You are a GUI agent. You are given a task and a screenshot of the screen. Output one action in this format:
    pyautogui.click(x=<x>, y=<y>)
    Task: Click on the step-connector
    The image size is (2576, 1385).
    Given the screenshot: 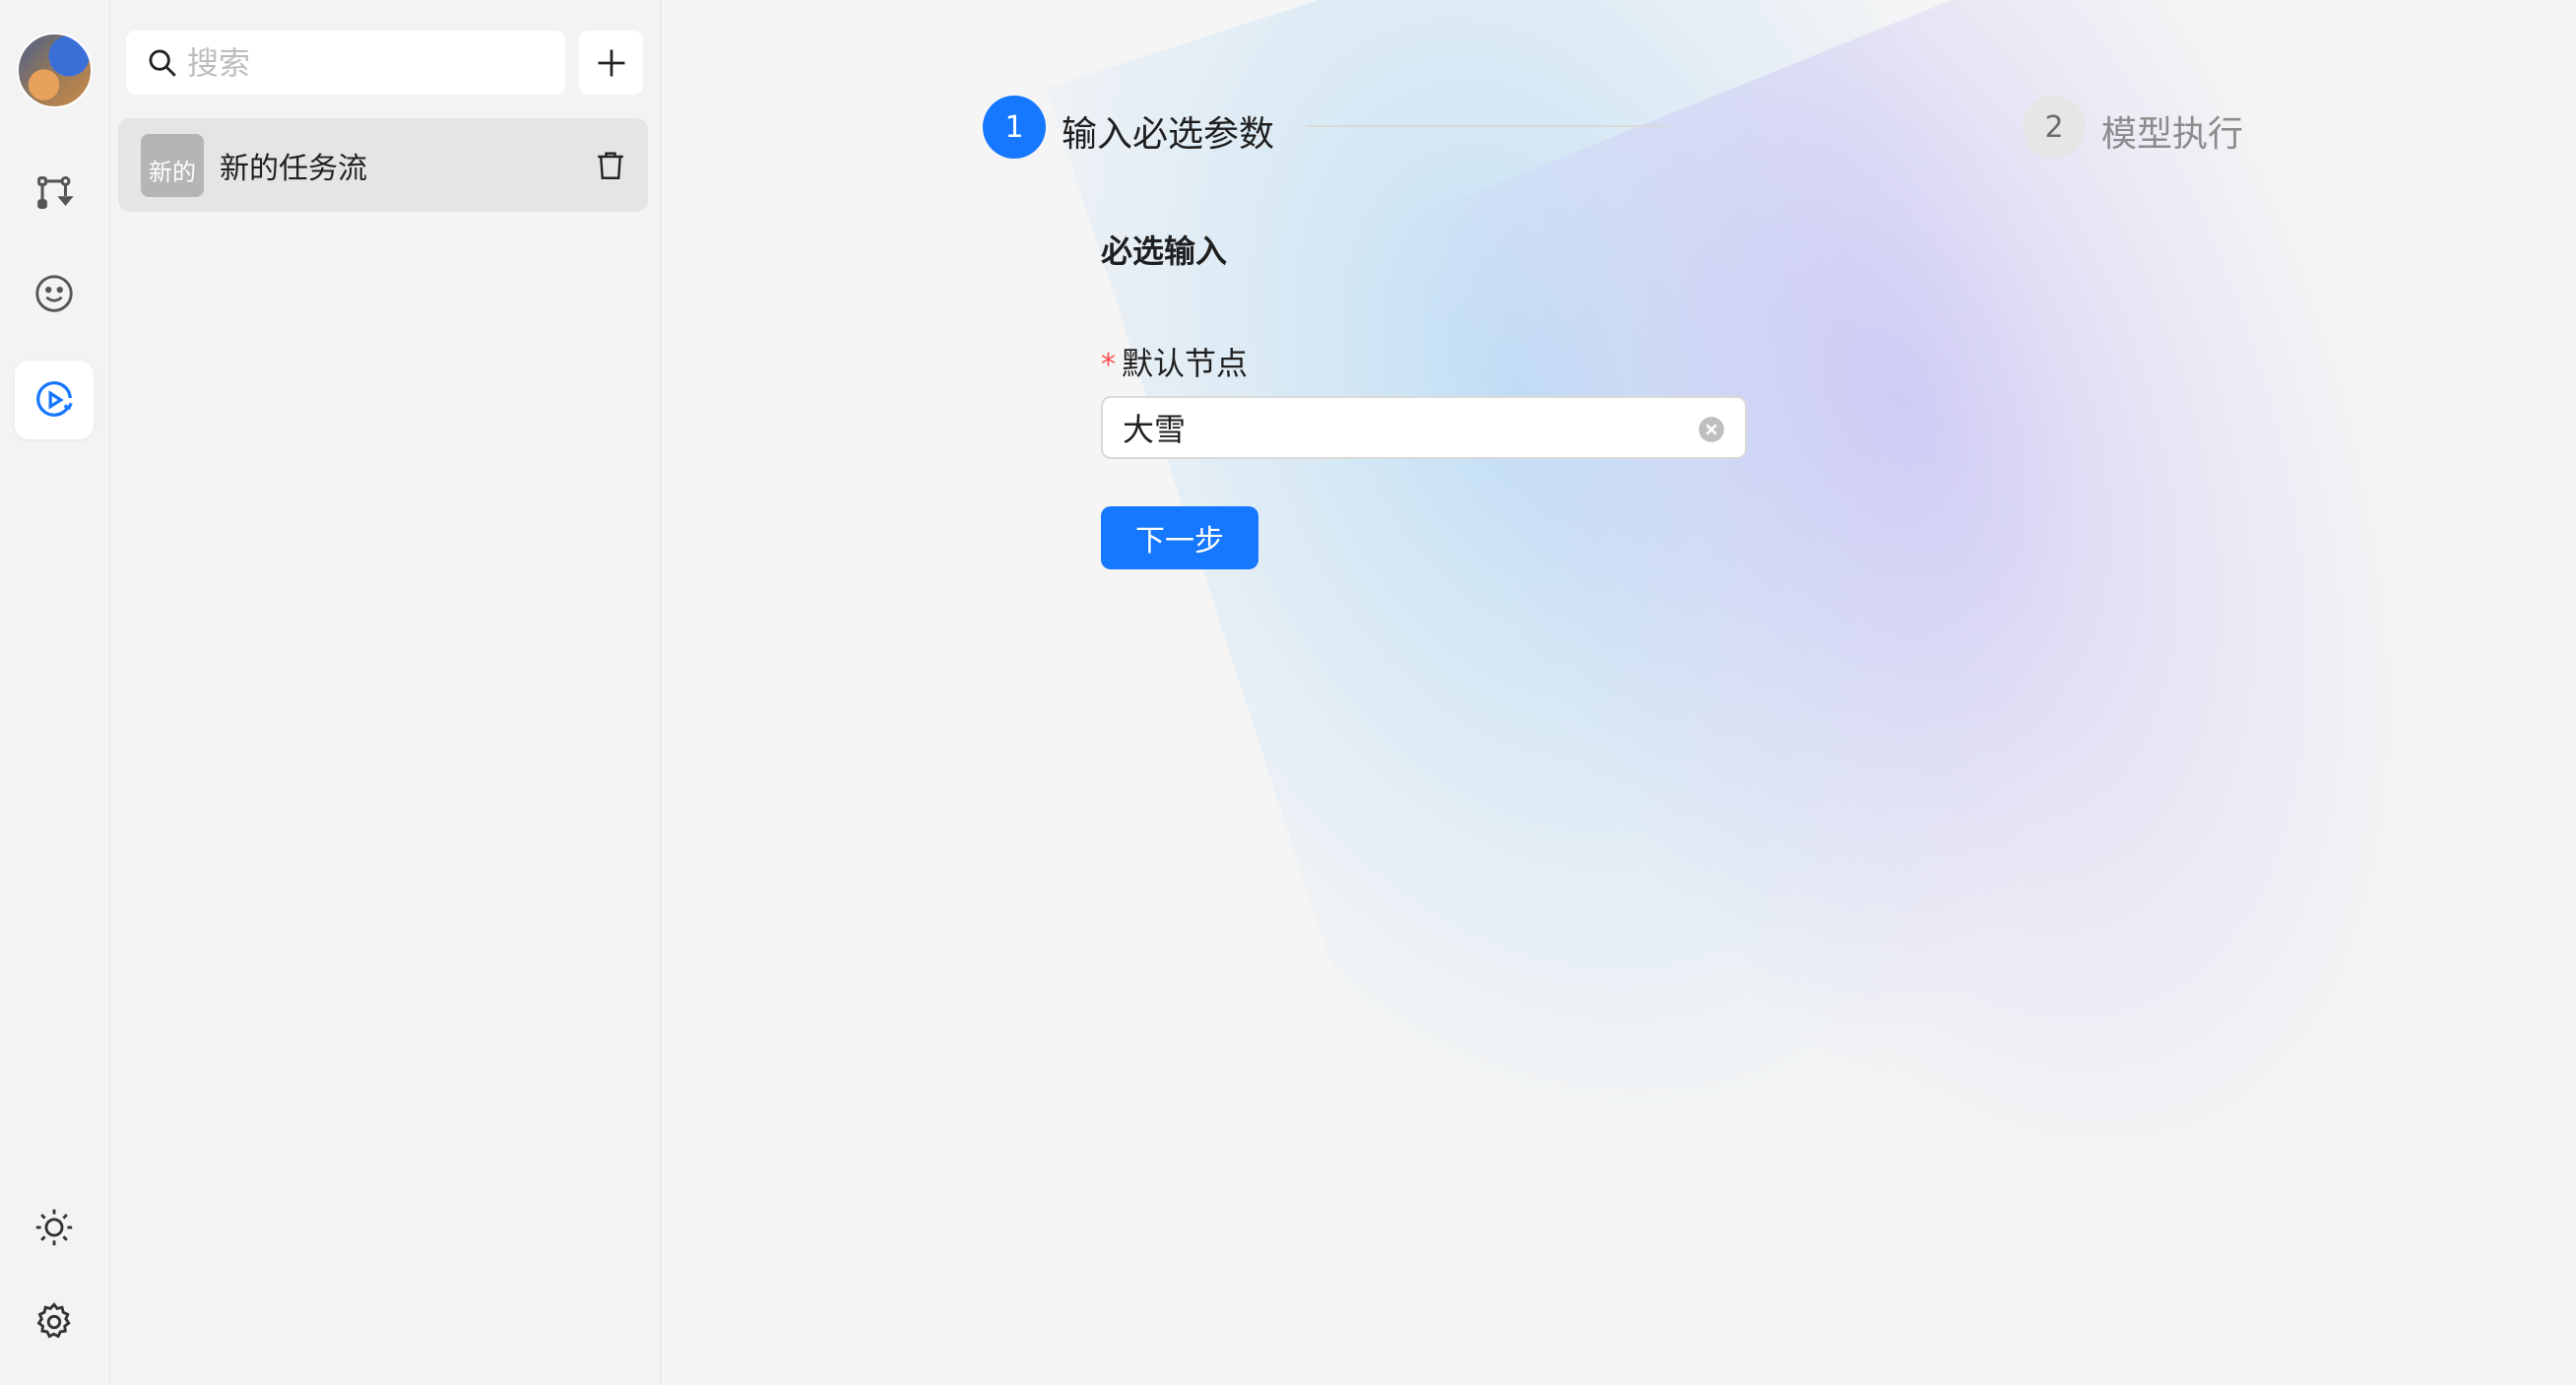 What is the action you would take?
    pyautogui.click(x=1488, y=126)
    